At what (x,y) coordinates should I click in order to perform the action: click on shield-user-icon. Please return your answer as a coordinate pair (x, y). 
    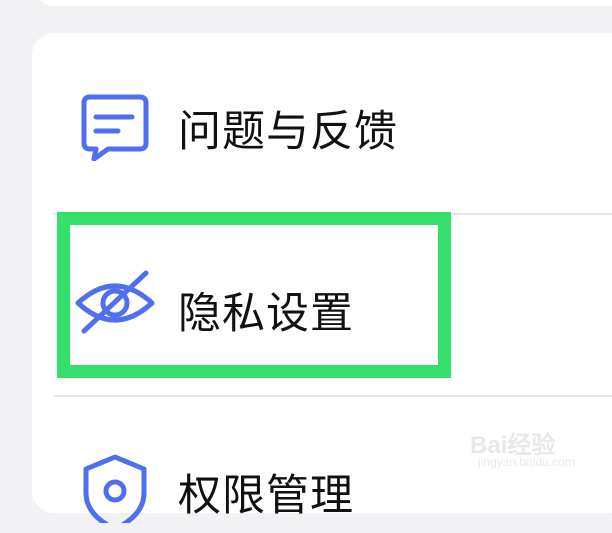
    Looking at the image, I should click on (115, 492).